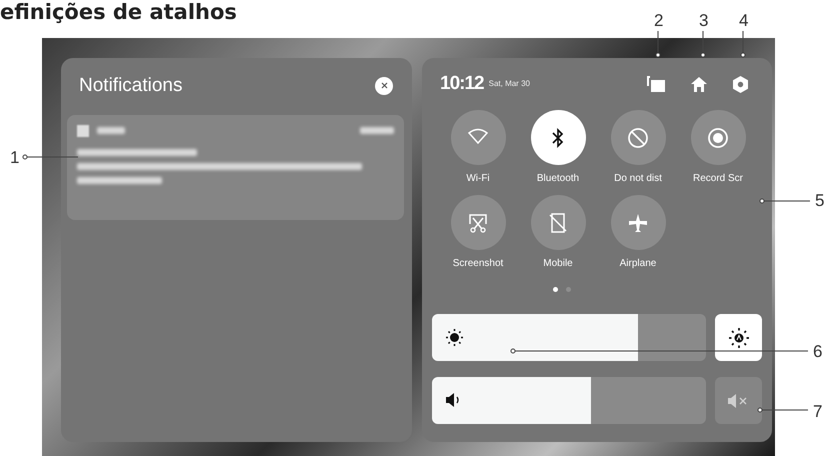 Image resolution: width=829 pixels, height=456 pixels. I want to click on callout-number: 3, so click(703, 20).